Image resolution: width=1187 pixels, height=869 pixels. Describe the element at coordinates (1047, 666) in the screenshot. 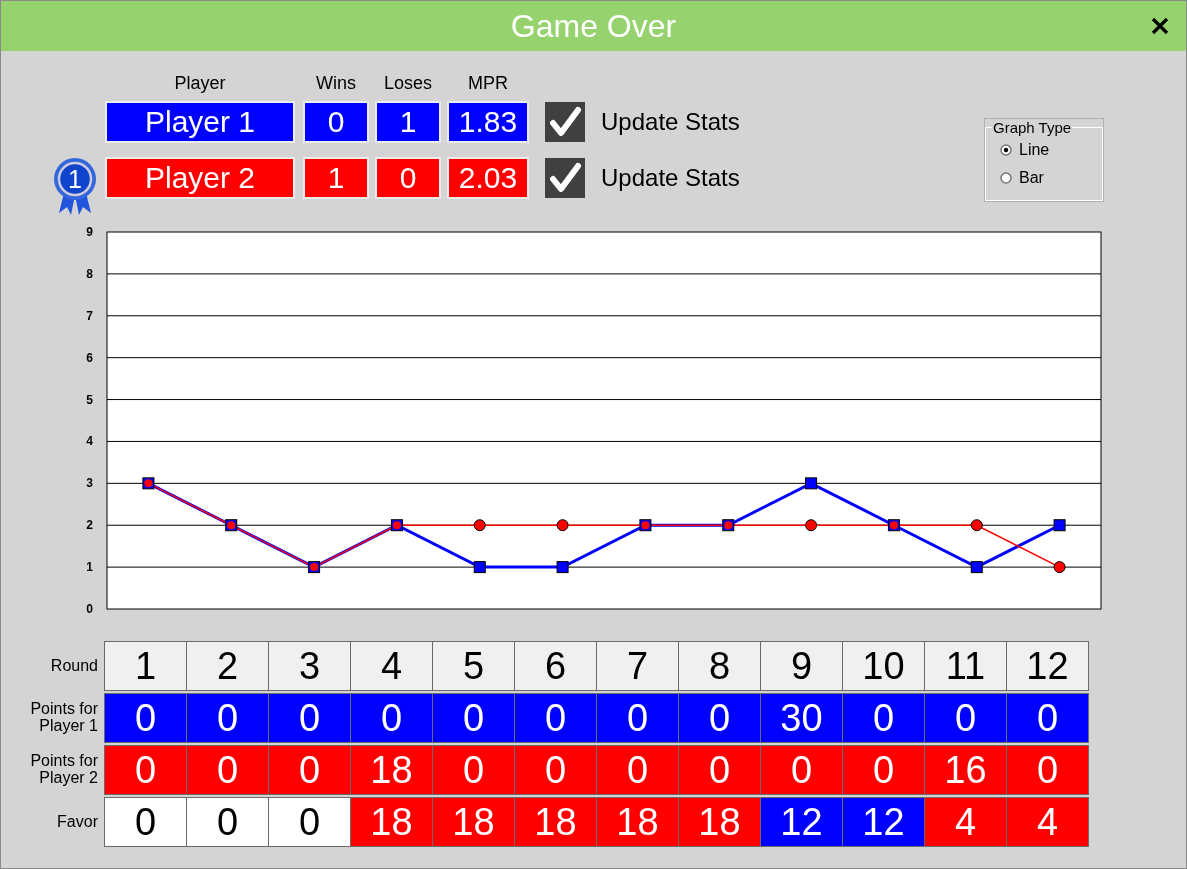

I see `round-number: 12` at that location.